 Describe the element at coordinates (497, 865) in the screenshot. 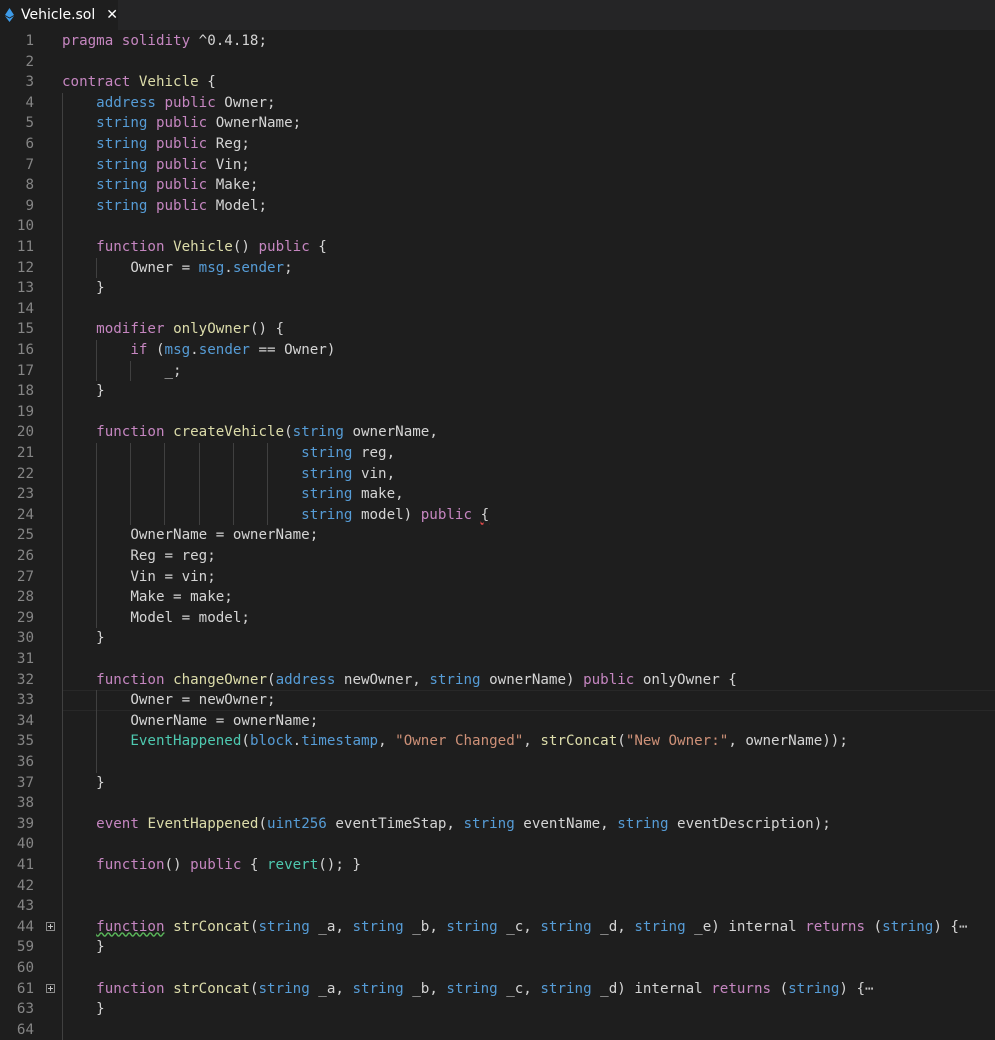

I see `code-line: 41 function() public { revert(); }` at that location.